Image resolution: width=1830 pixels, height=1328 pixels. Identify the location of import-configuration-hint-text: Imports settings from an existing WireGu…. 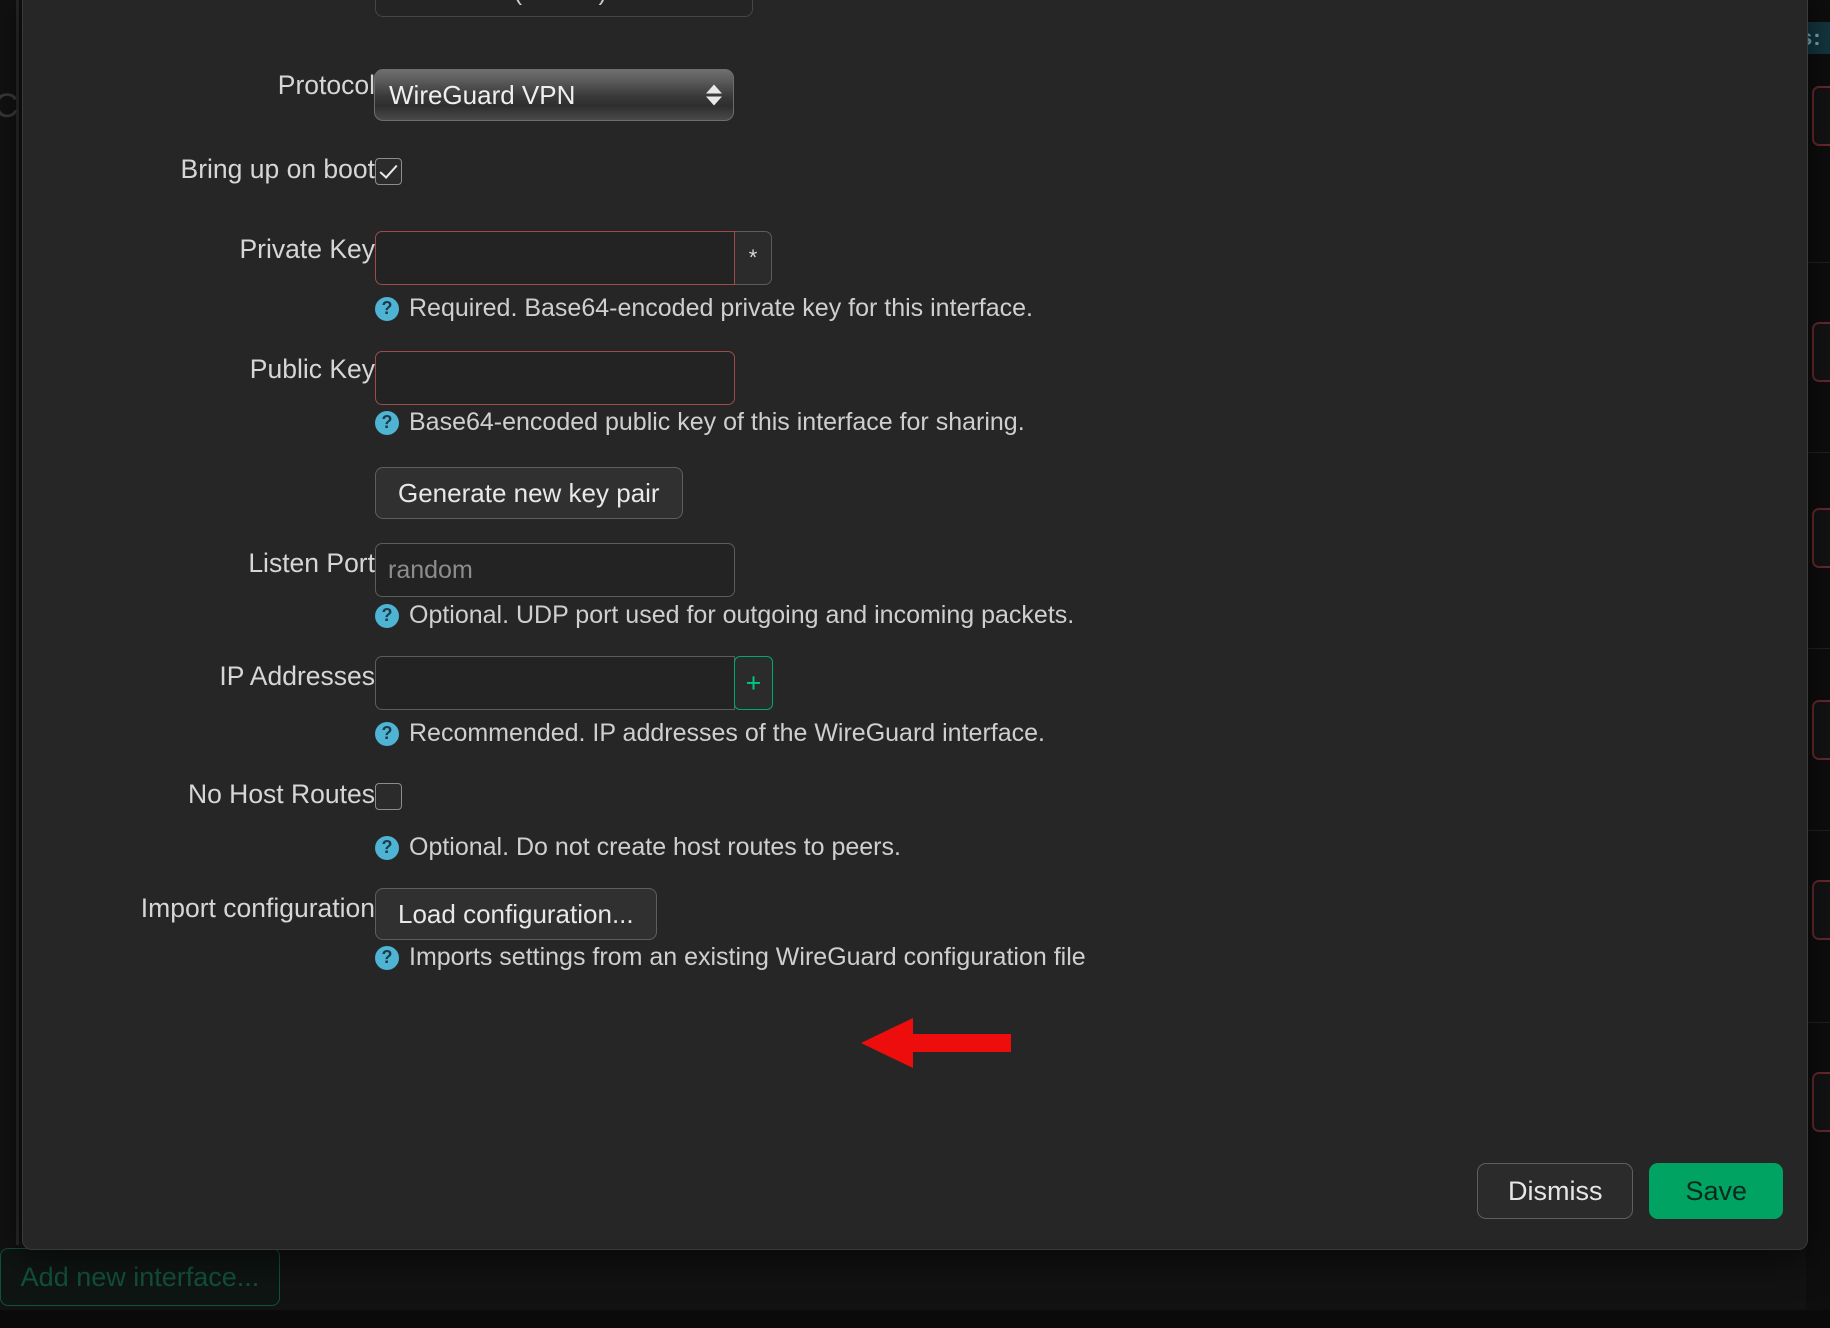
(747, 957).